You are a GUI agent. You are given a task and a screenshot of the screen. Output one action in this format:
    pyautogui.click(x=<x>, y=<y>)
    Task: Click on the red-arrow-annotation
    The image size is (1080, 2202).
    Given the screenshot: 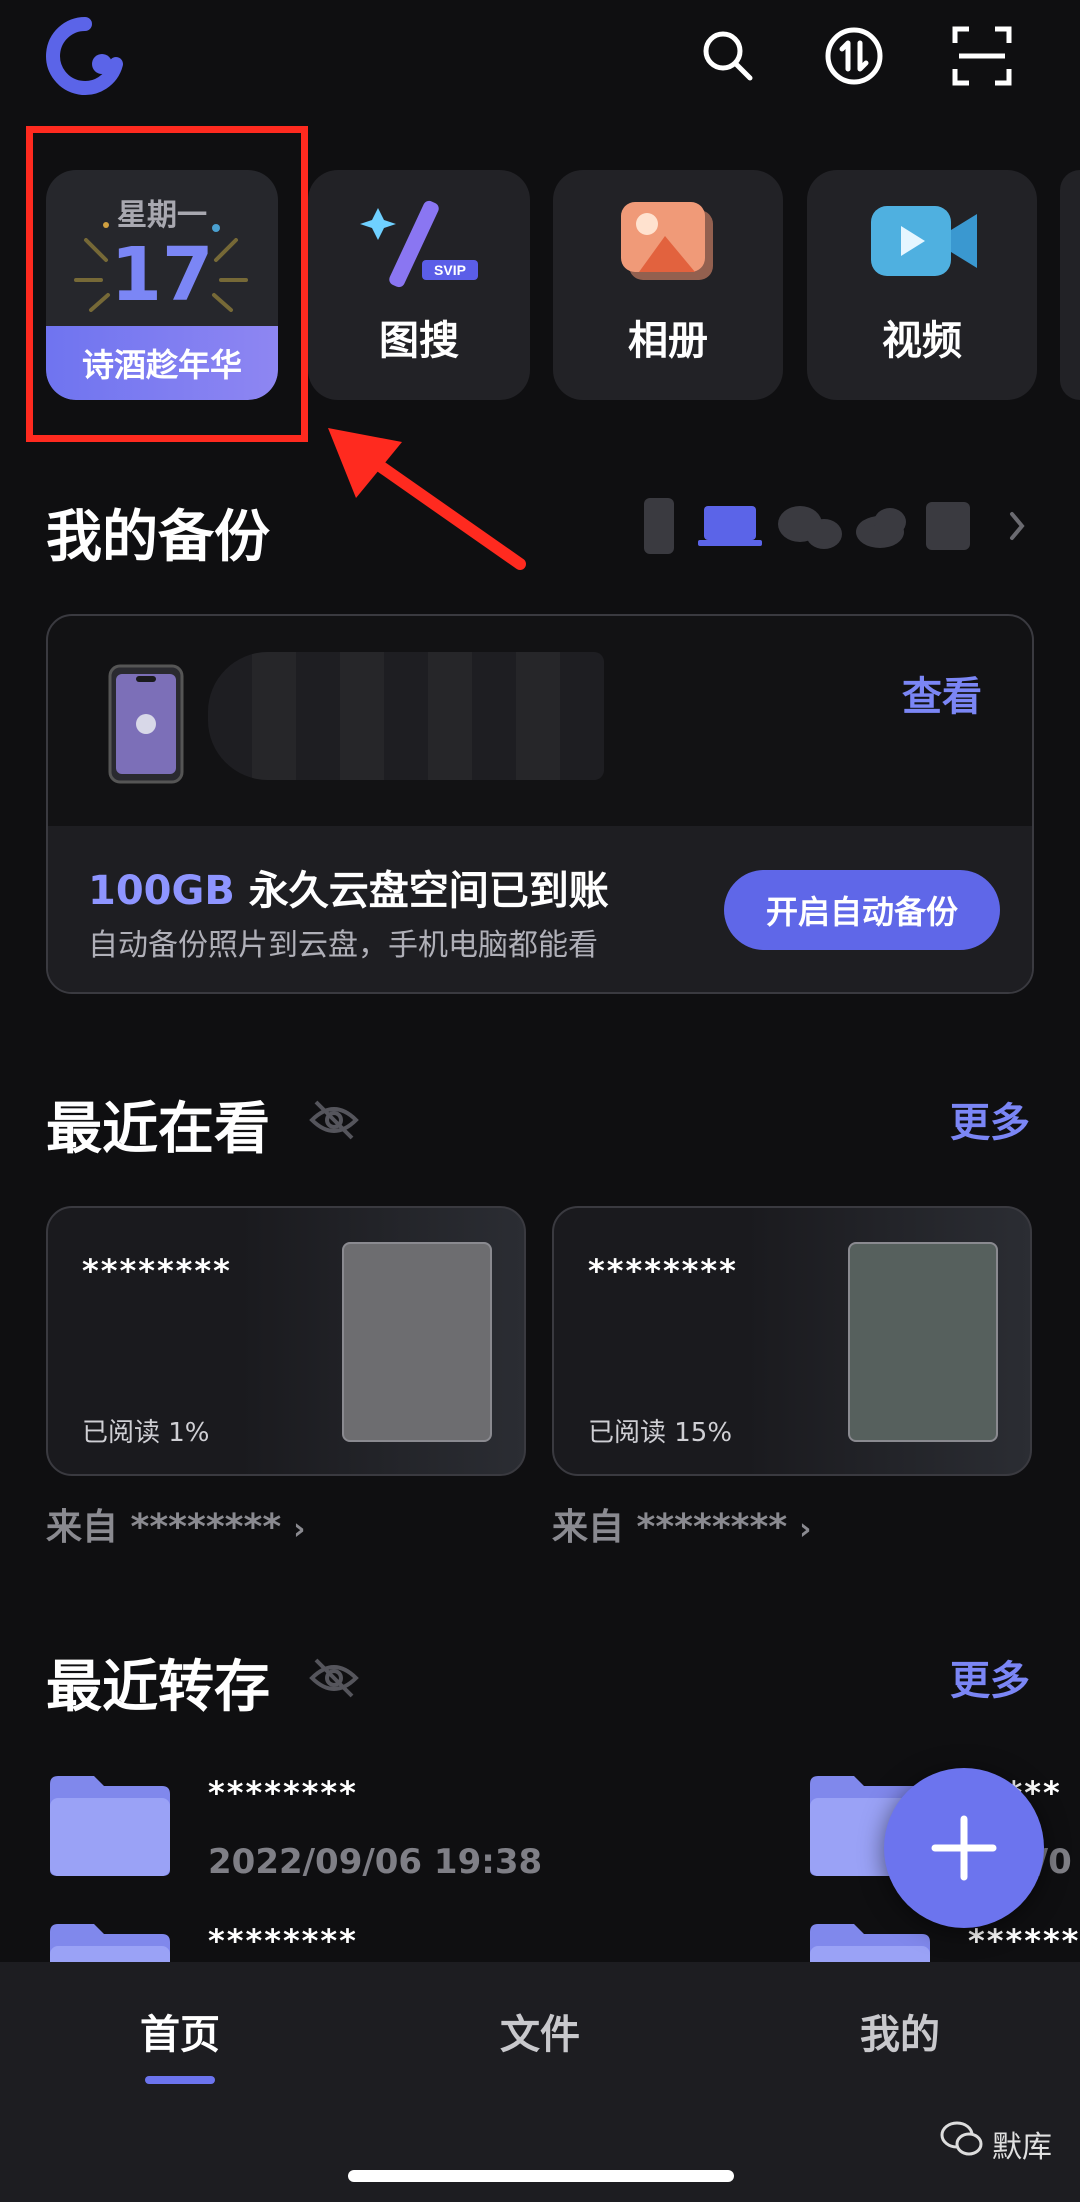 What is the action you would take?
    pyautogui.click(x=427, y=499)
    